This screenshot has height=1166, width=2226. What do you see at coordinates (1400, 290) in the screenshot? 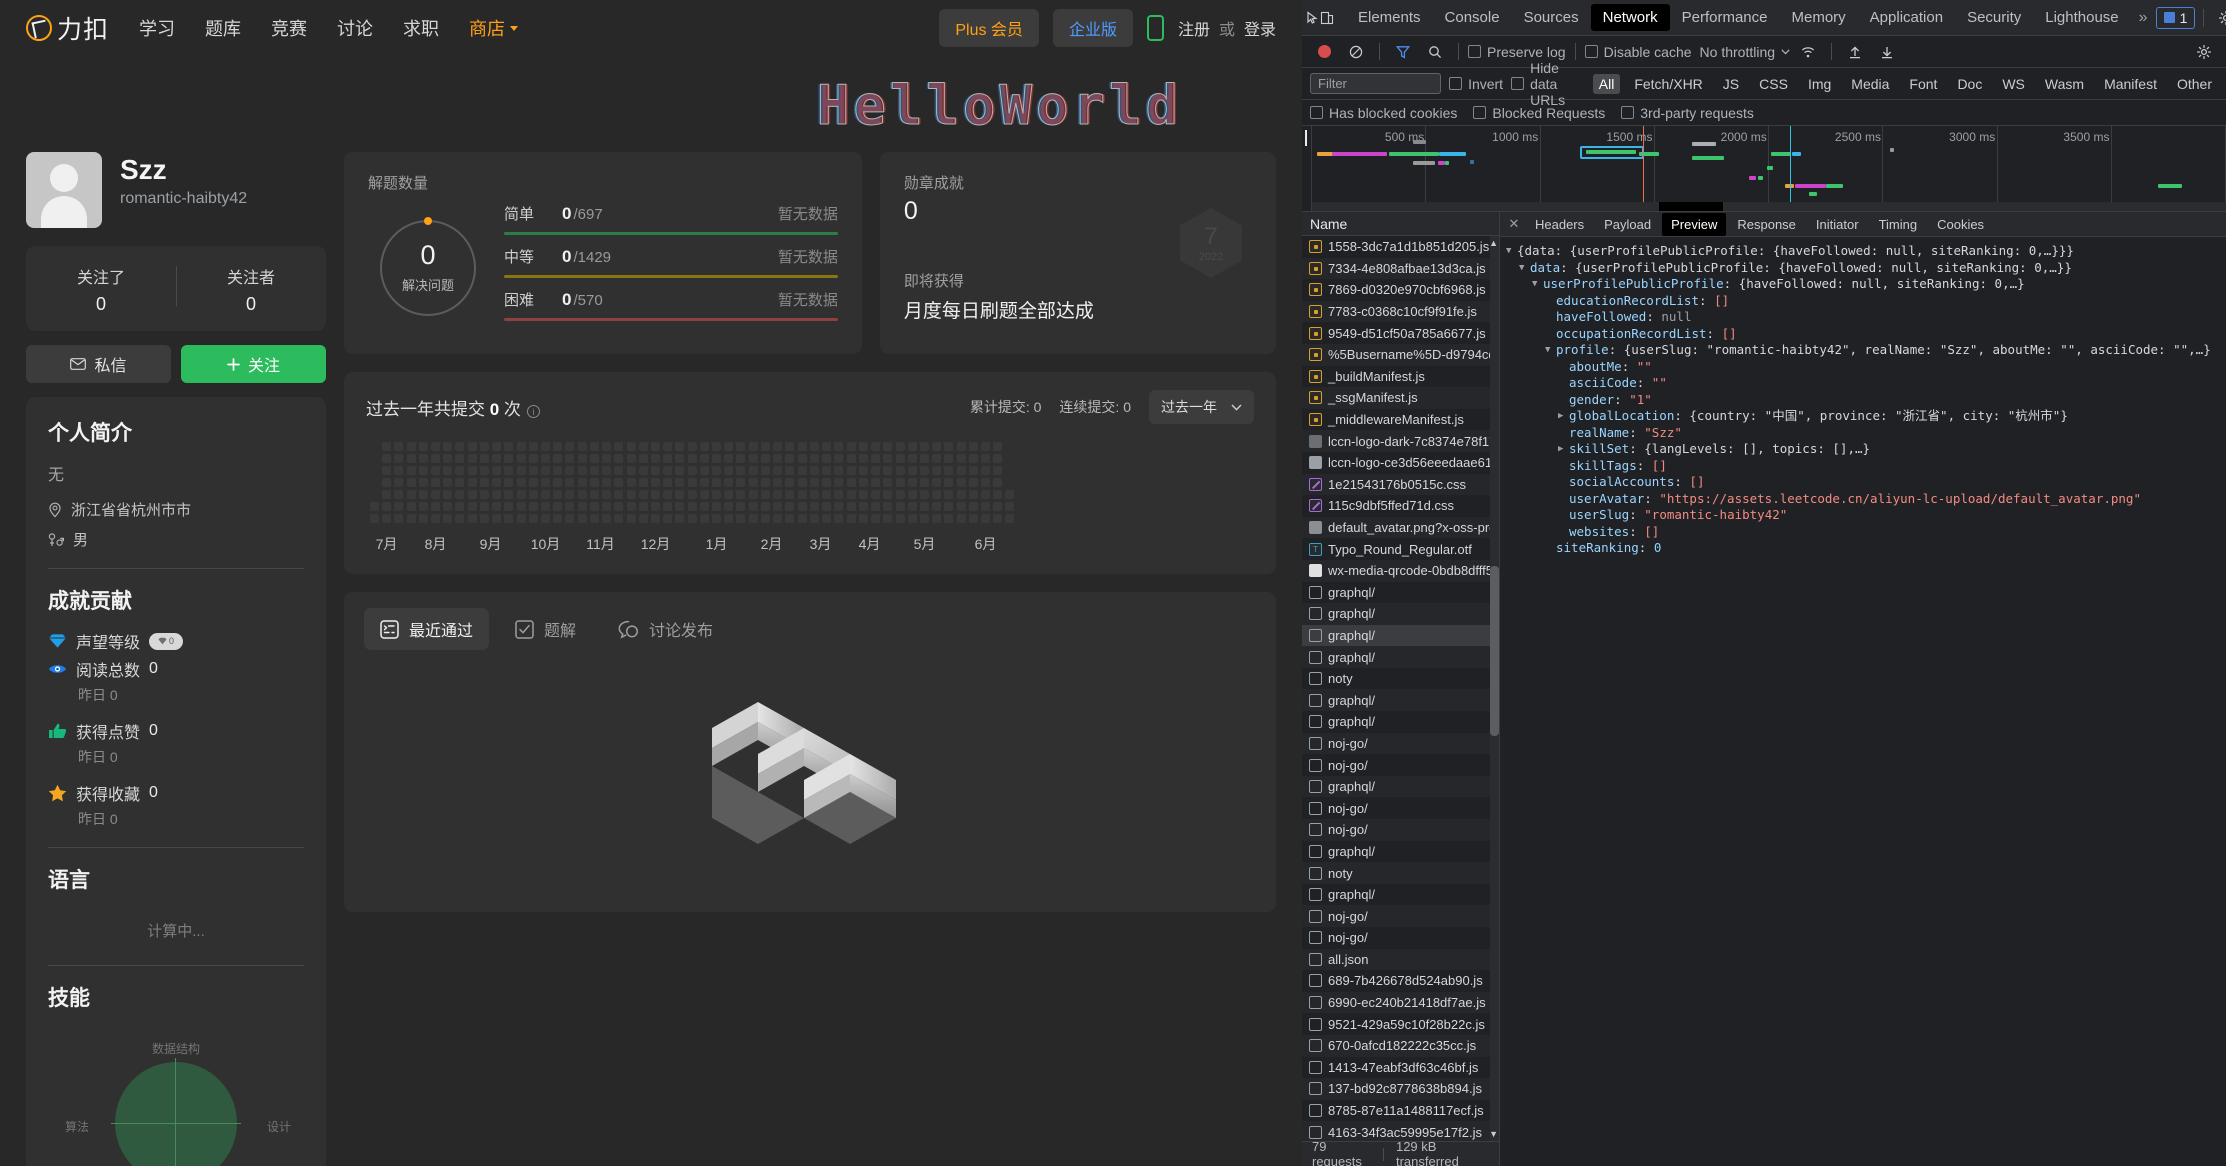
I see `request-row: 7869-d0320e970cbf6968.js` at bounding box center [1400, 290].